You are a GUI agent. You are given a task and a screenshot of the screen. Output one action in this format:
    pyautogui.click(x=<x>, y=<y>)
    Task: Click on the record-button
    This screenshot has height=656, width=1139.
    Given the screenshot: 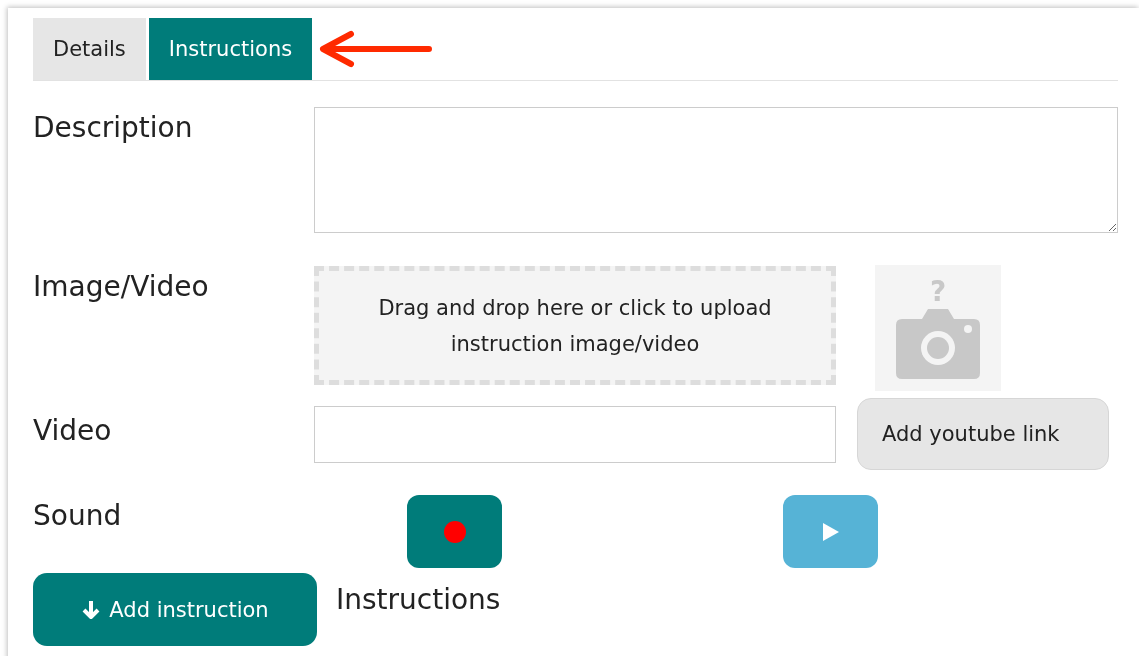 What is the action you would take?
    pyautogui.click(x=454, y=531)
    